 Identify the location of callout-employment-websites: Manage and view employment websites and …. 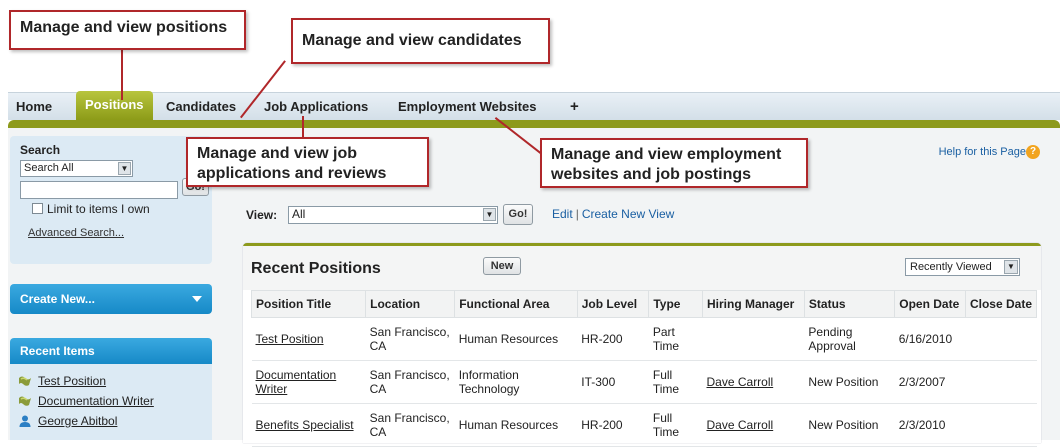
(674, 163).